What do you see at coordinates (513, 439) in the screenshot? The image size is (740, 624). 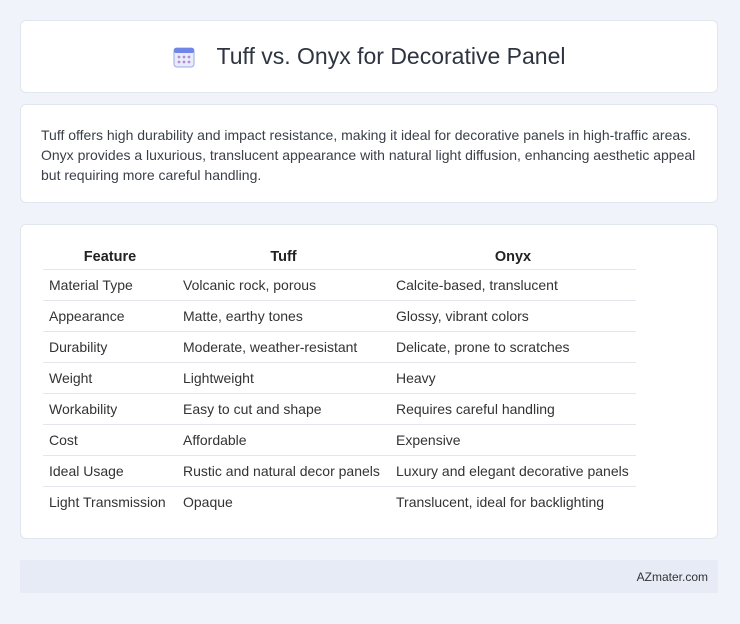 I see `cell-onyx: Expensive` at bounding box center [513, 439].